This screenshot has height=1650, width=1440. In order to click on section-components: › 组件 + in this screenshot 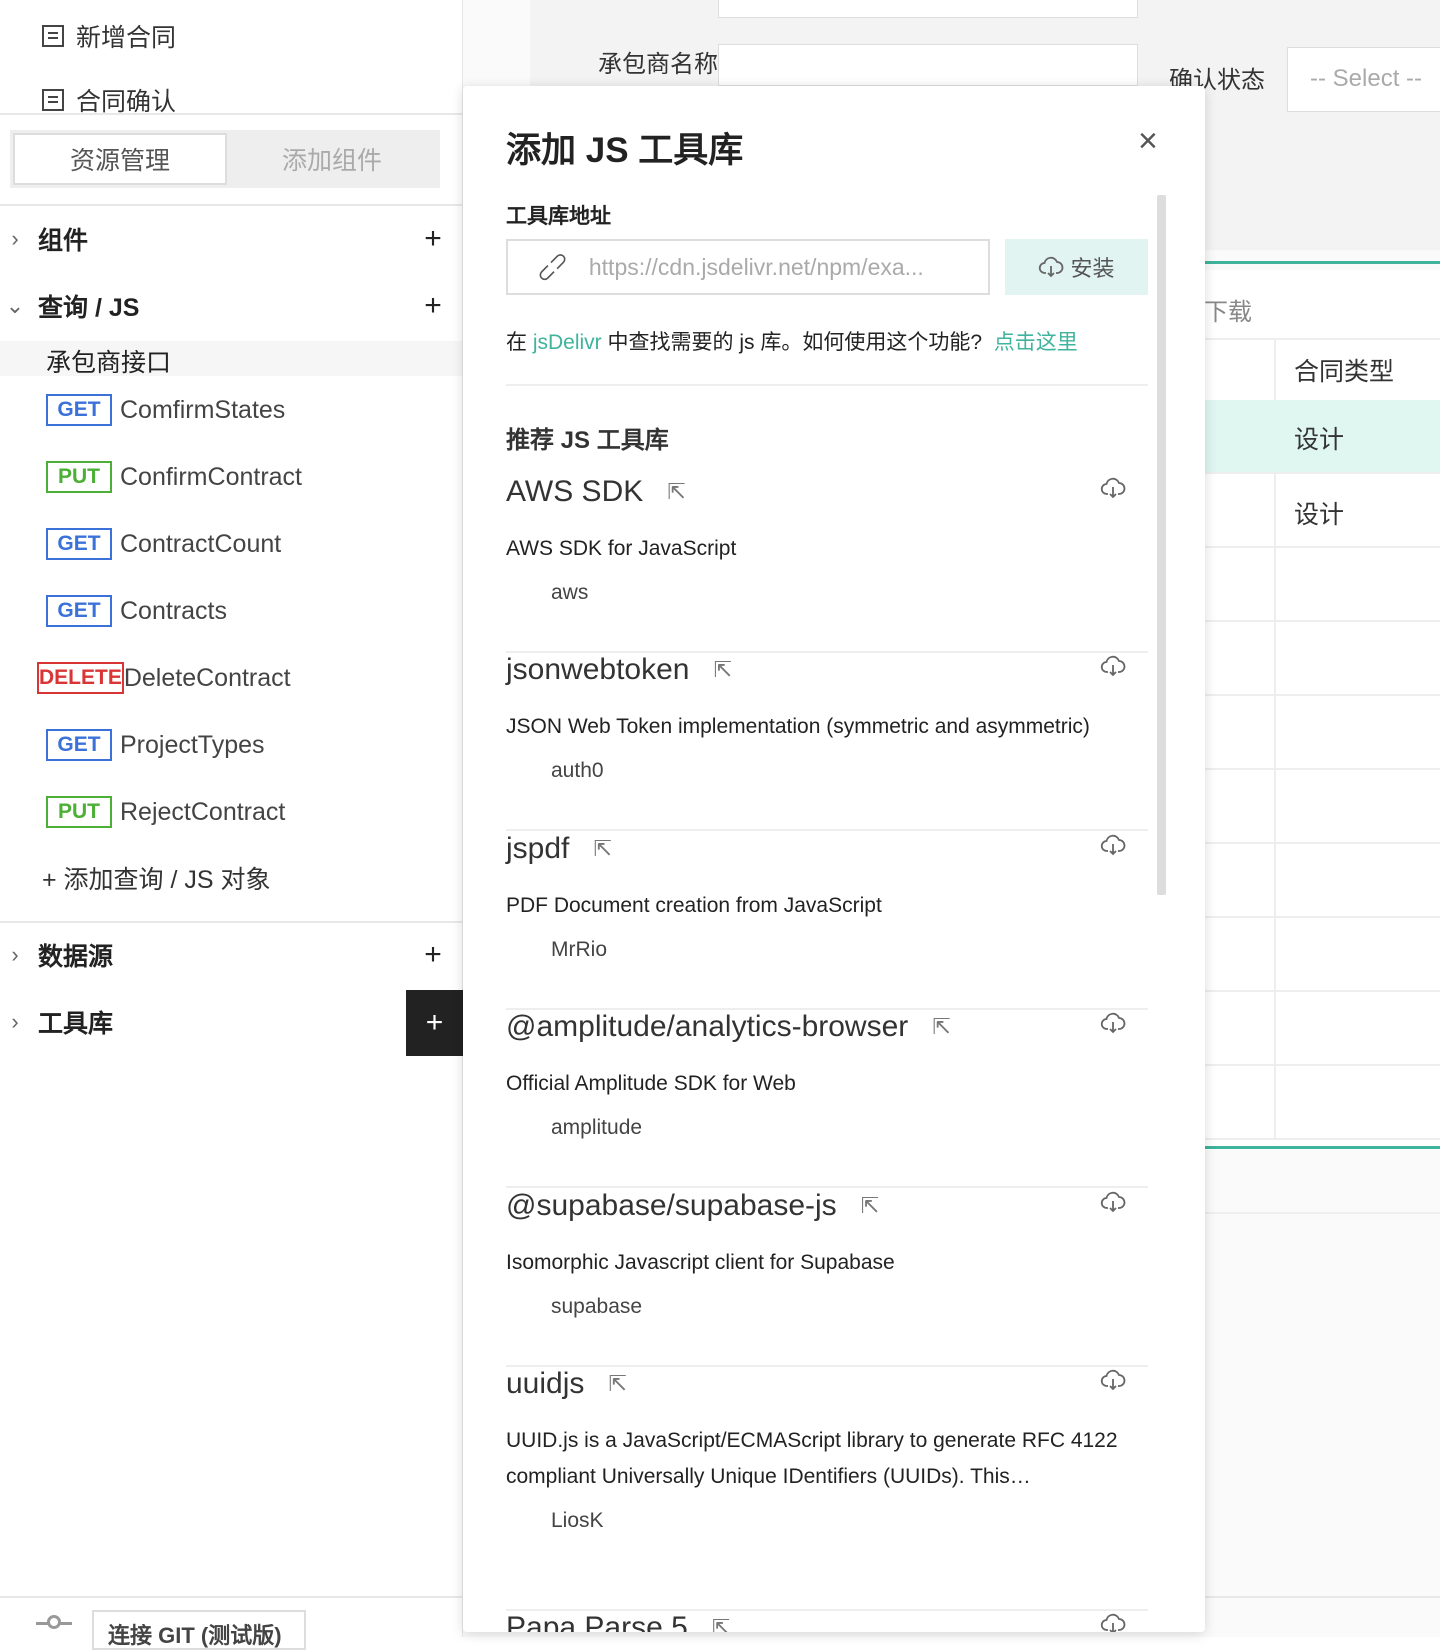, I will do `click(231, 239)`.